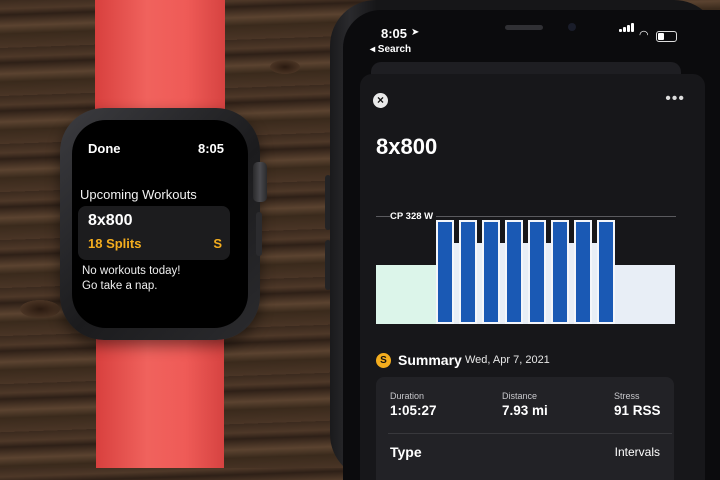 The height and width of the screenshot is (480, 720). I want to click on wifi-icon: ◠, so click(644, 35).